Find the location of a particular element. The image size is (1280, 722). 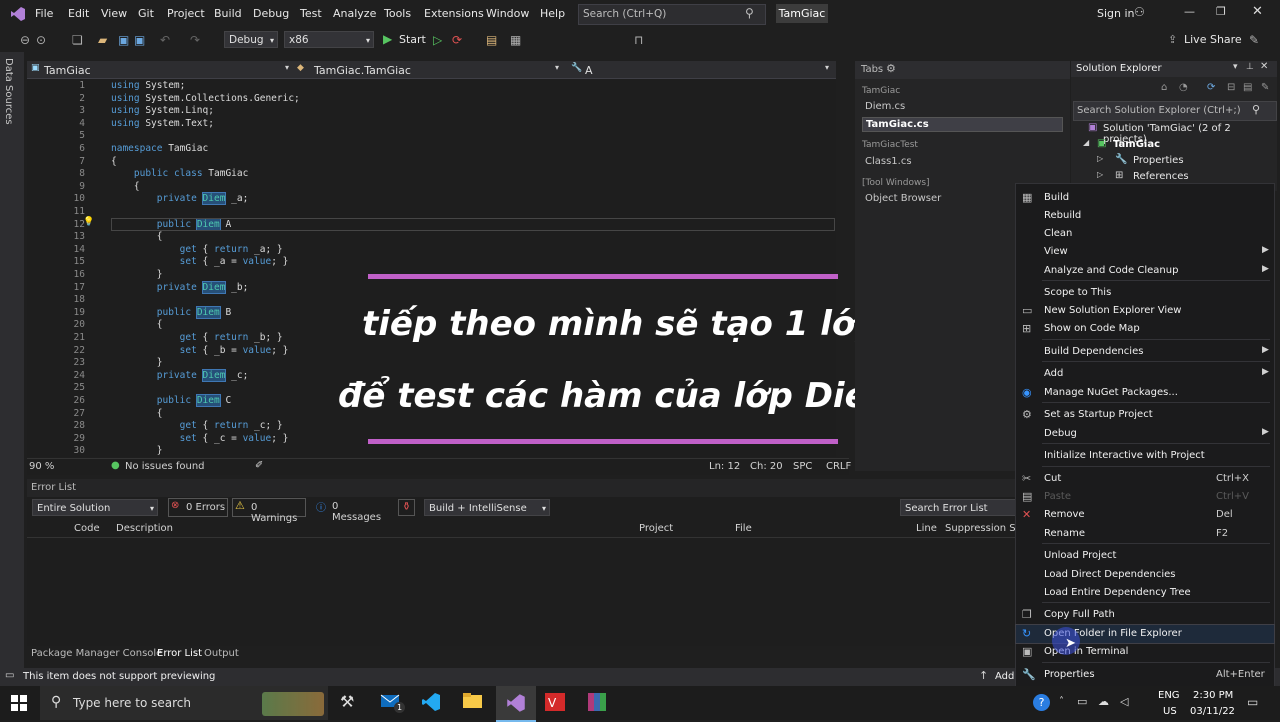

back-icon: ⊖ is located at coordinates (25, 40).